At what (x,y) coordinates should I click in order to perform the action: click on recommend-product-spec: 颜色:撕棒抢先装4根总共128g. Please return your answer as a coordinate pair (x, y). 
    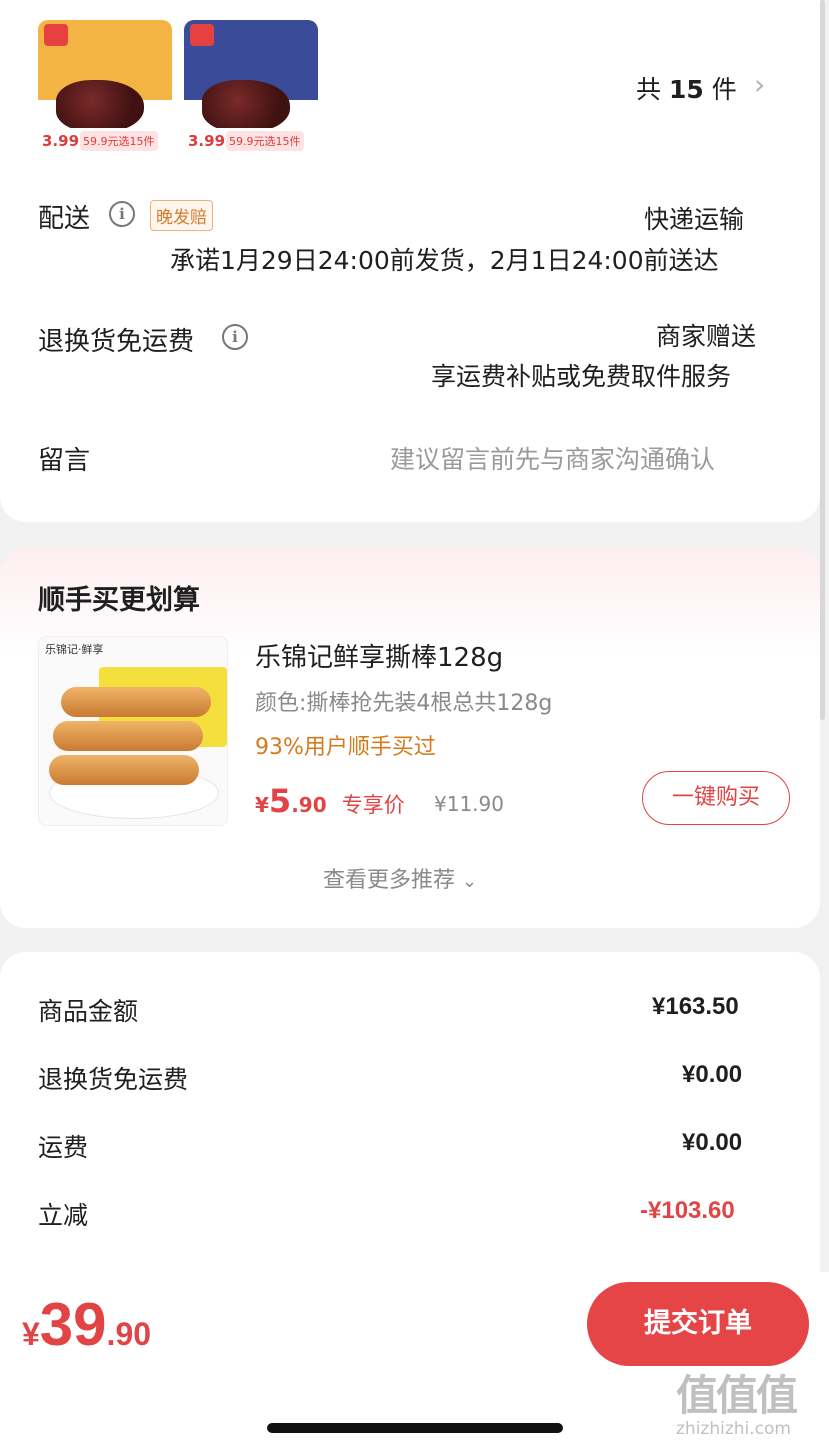
    Looking at the image, I should click on (404, 703).